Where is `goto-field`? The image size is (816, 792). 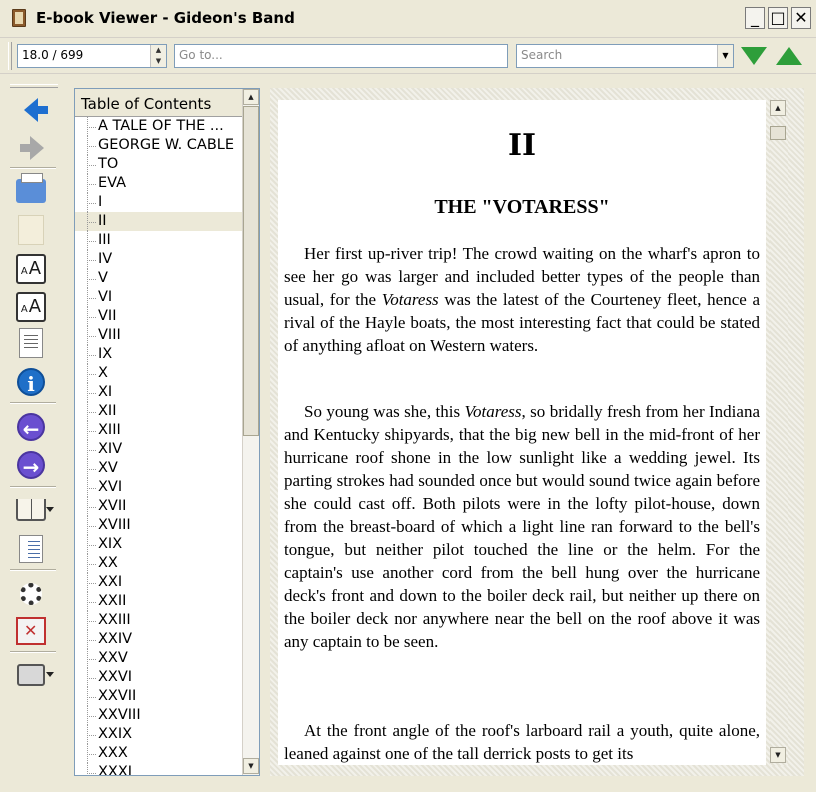
goto-field is located at coordinates (341, 56).